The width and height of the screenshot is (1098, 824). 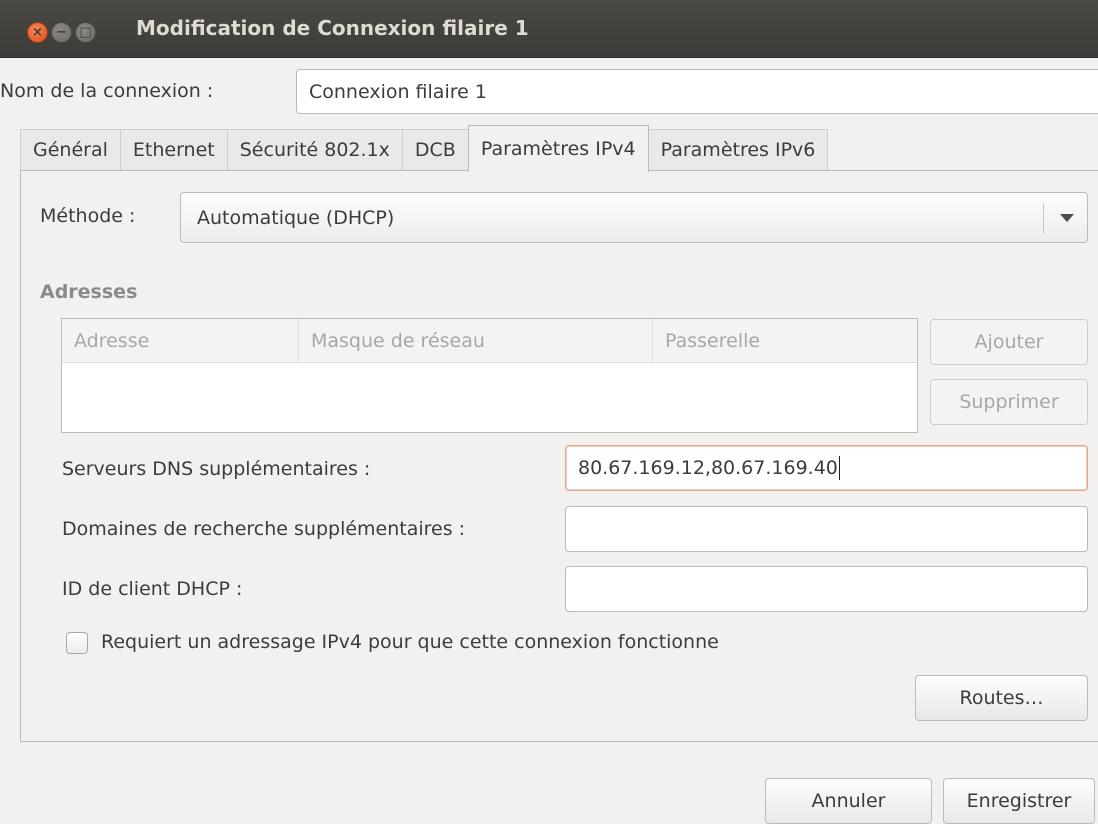 I want to click on dns-servers-label: Serveurs DNS supplémentaires :, so click(x=216, y=469).